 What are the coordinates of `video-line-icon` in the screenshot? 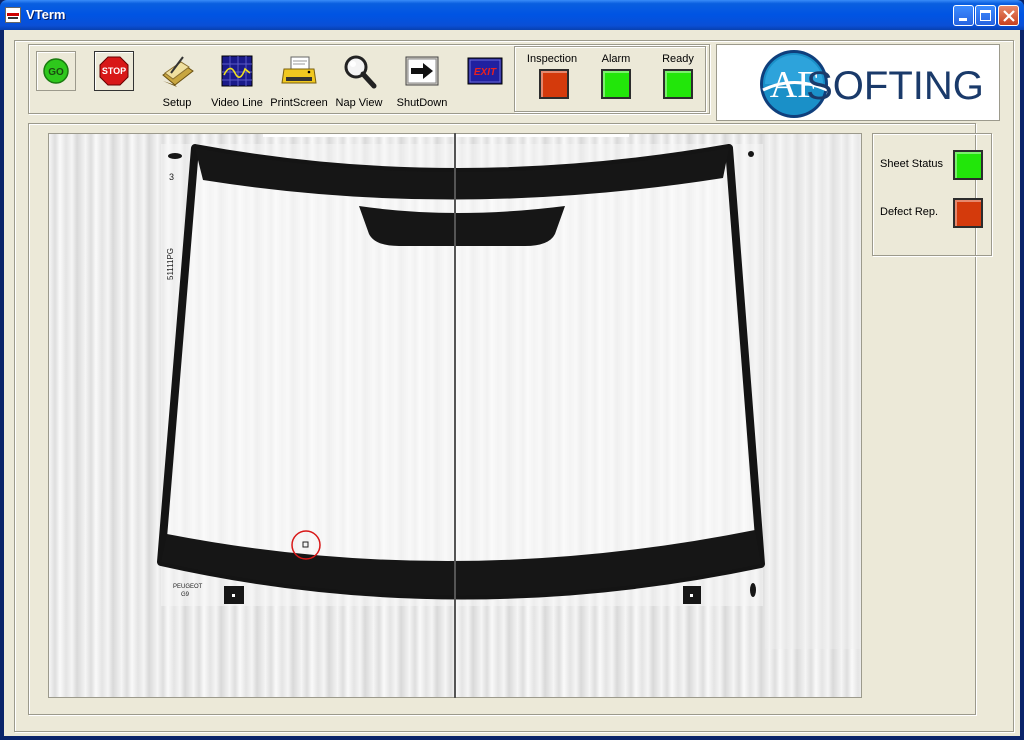 It's located at (237, 71).